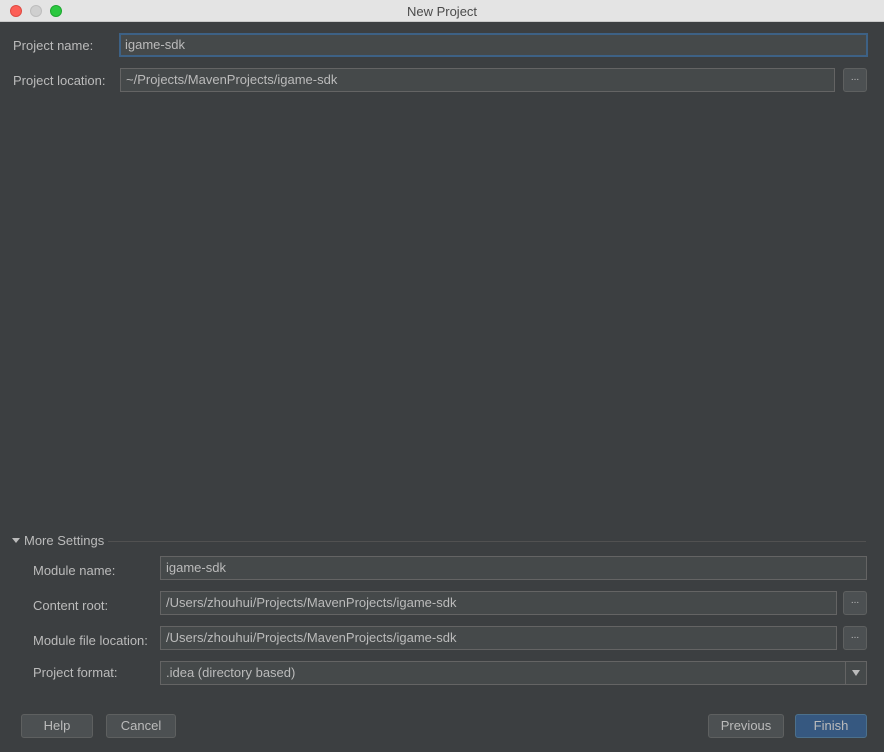 The height and width of the screenshot is (752, 884). What do you see at coordinates (477, 80) in the screenshot?
I see `project-location-input: ~/Projects/MavenProjects/igame-sdk` at bounding box center [477, 80].